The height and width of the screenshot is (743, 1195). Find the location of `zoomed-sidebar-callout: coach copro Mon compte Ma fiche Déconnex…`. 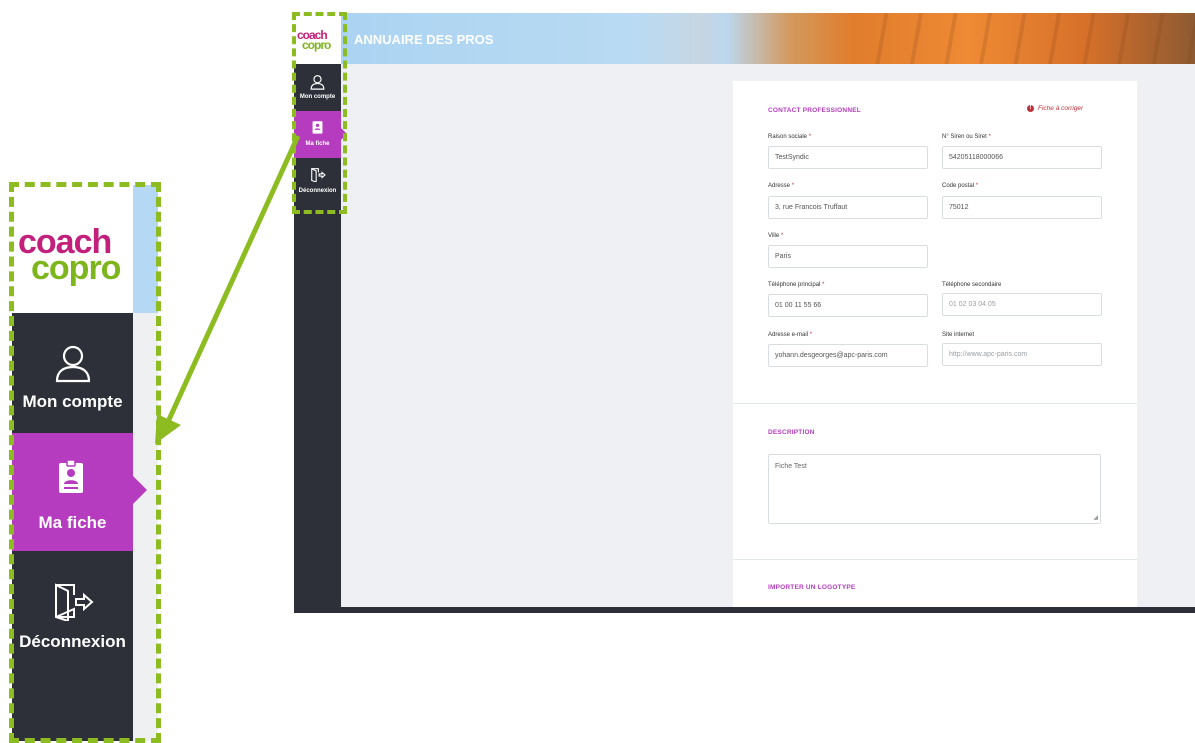

zoomed-sidebar-callout: coach copro Mon compte Ma fiche Déconnex… is located at coordinates (85, 463).